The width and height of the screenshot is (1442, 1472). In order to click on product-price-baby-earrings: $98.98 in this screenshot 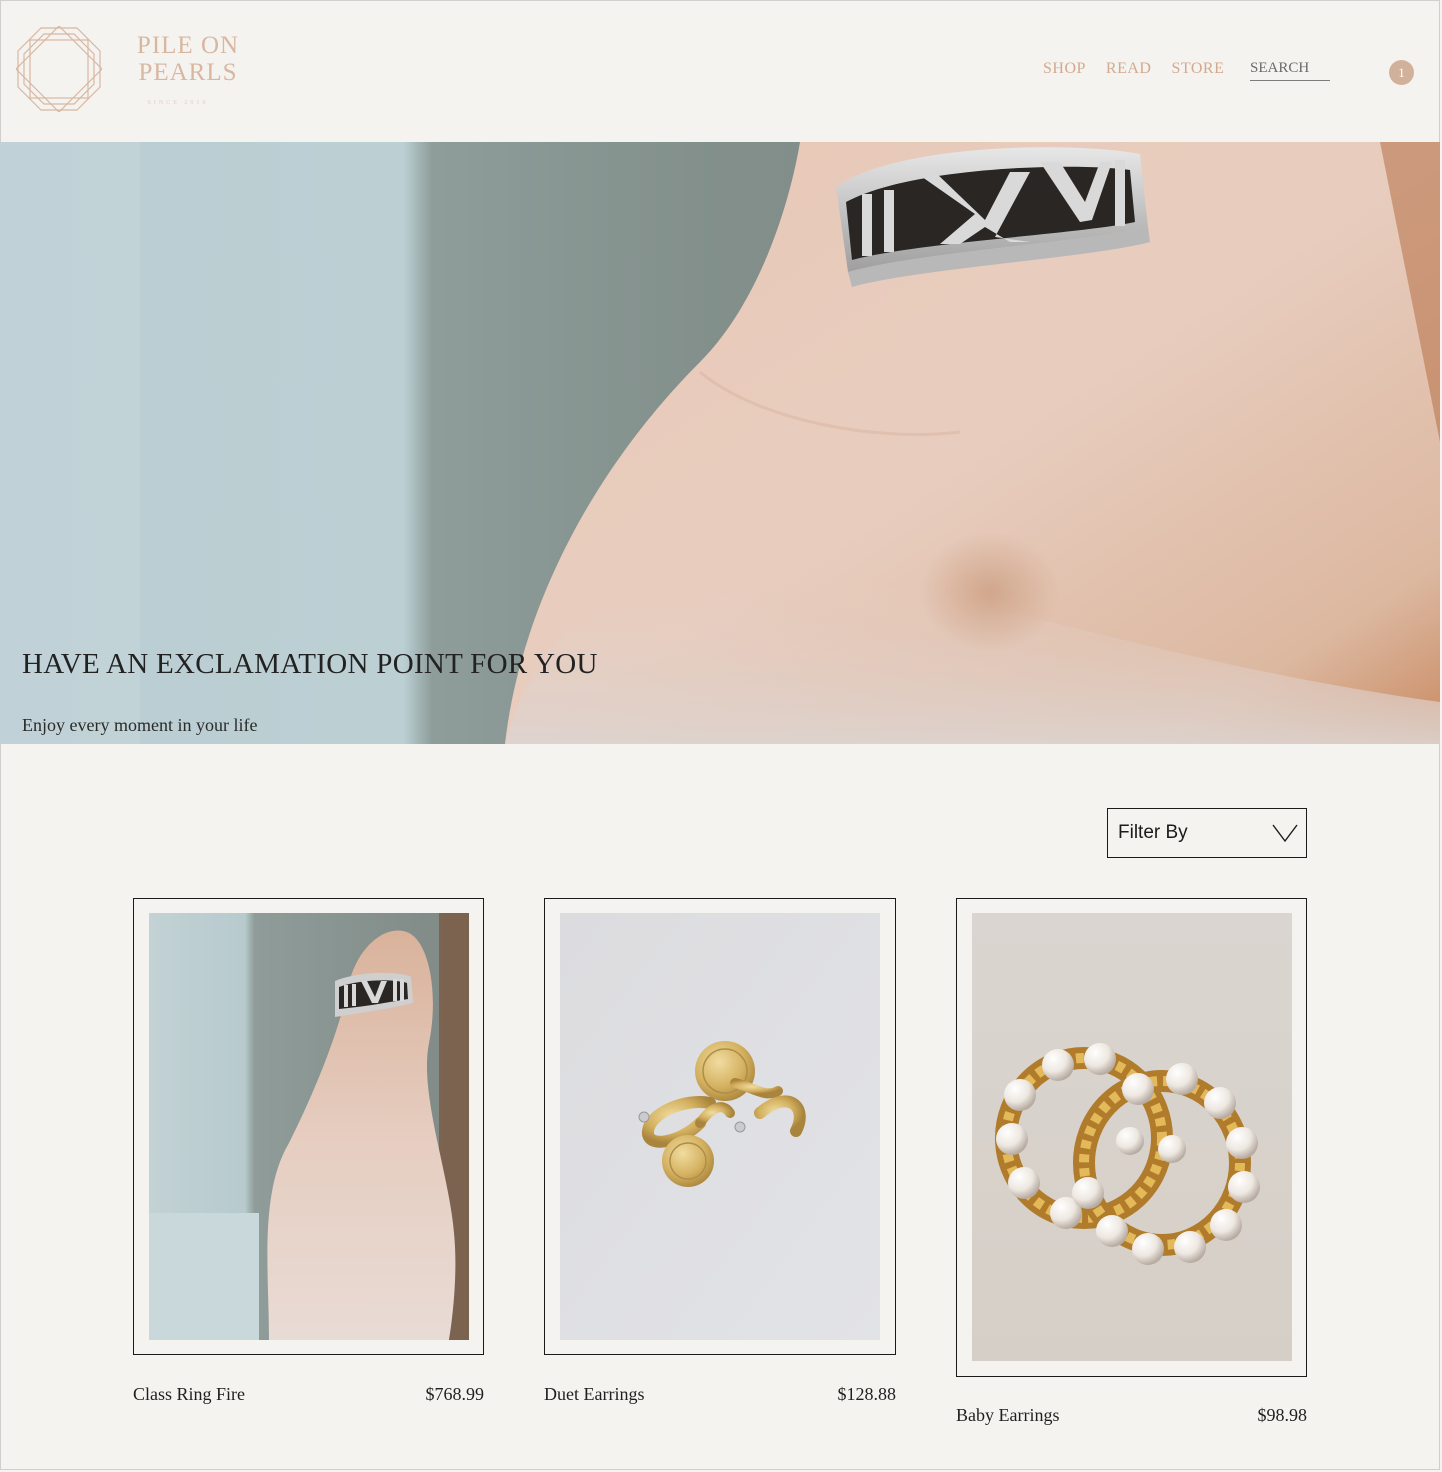, I will do `click(1282, 1415)`.